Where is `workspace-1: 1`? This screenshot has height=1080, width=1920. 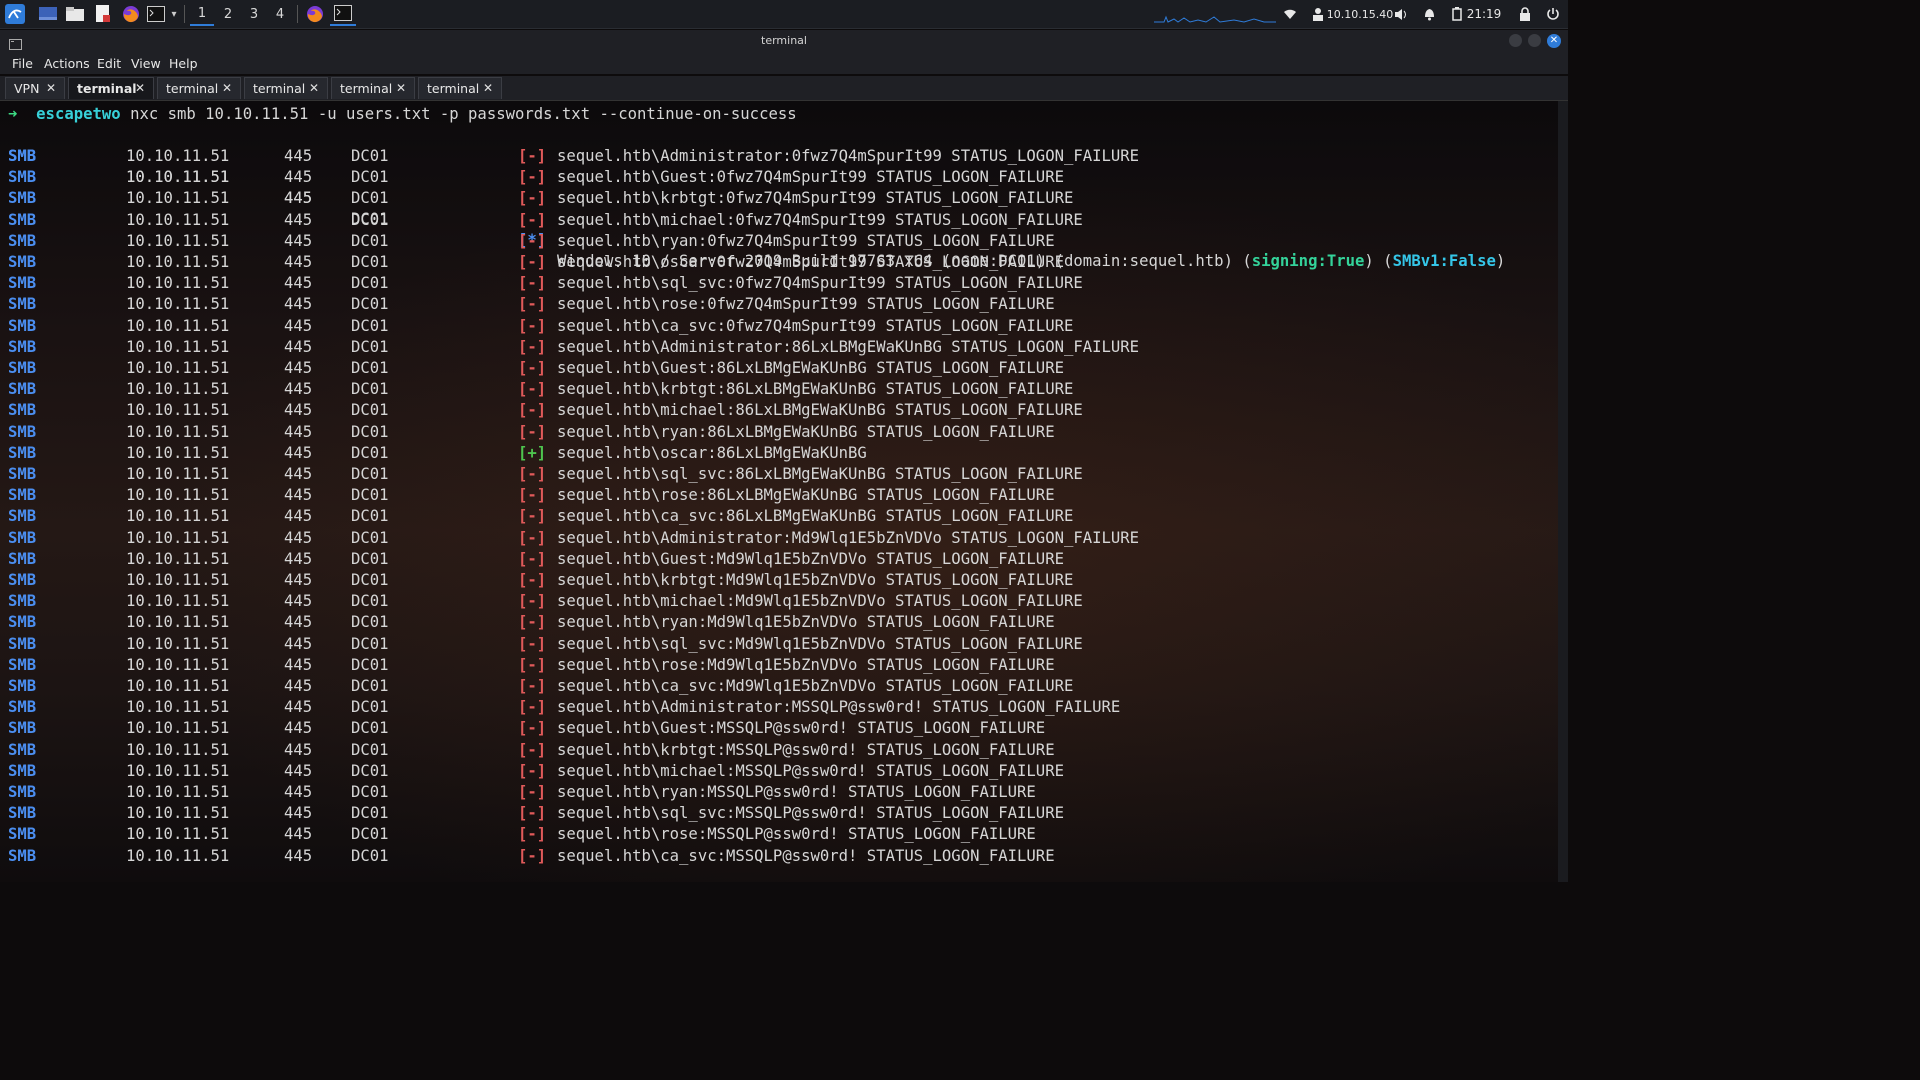
workspace-1: 1 is located at coordinates (202, 14).